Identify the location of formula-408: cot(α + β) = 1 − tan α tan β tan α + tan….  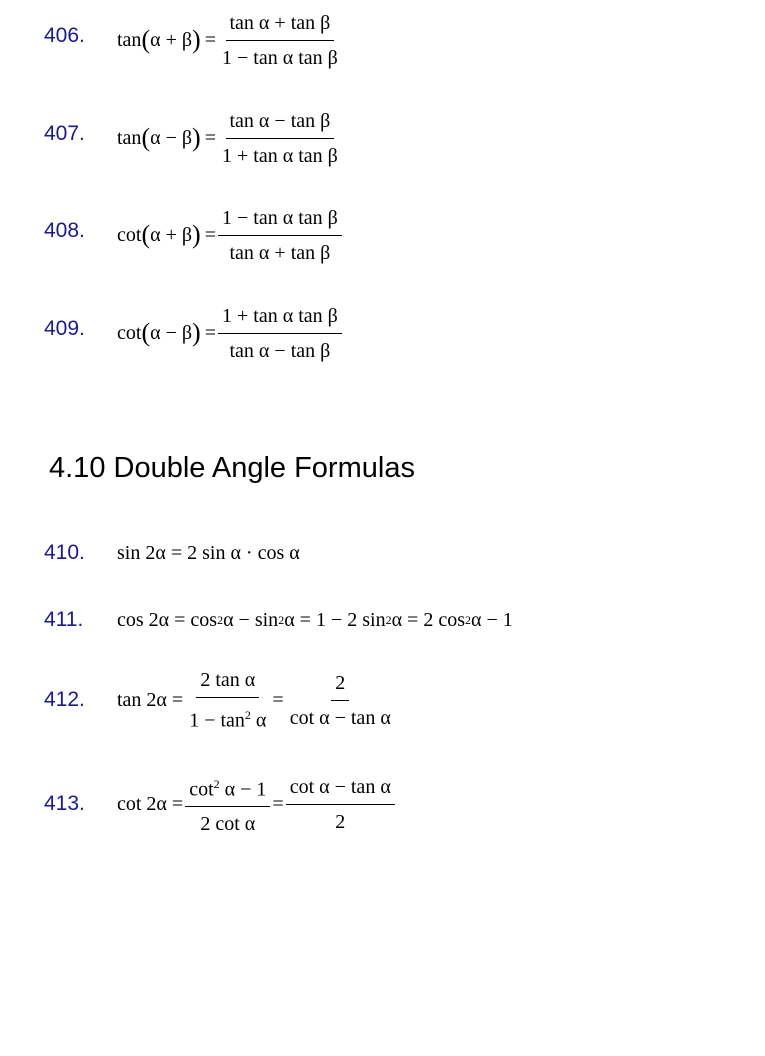
(230, 235).